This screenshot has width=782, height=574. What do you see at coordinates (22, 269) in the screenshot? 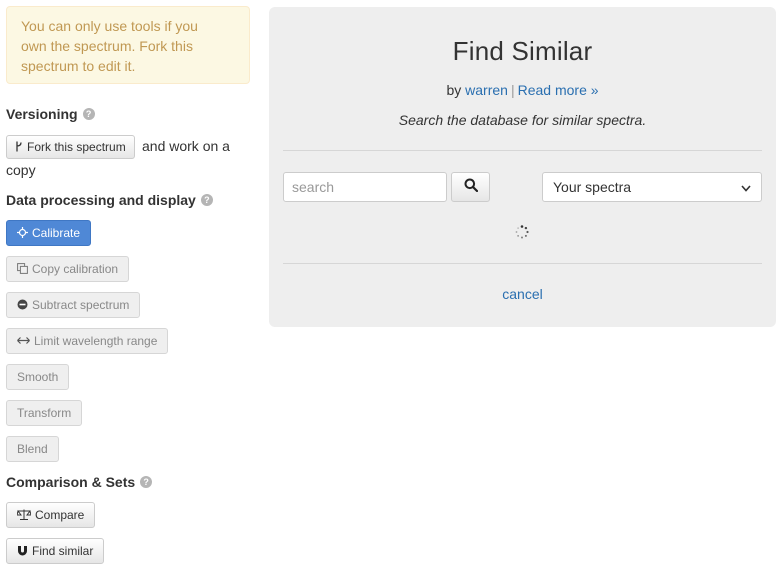
I see `copy-icon` at bounding box center [22, 269].